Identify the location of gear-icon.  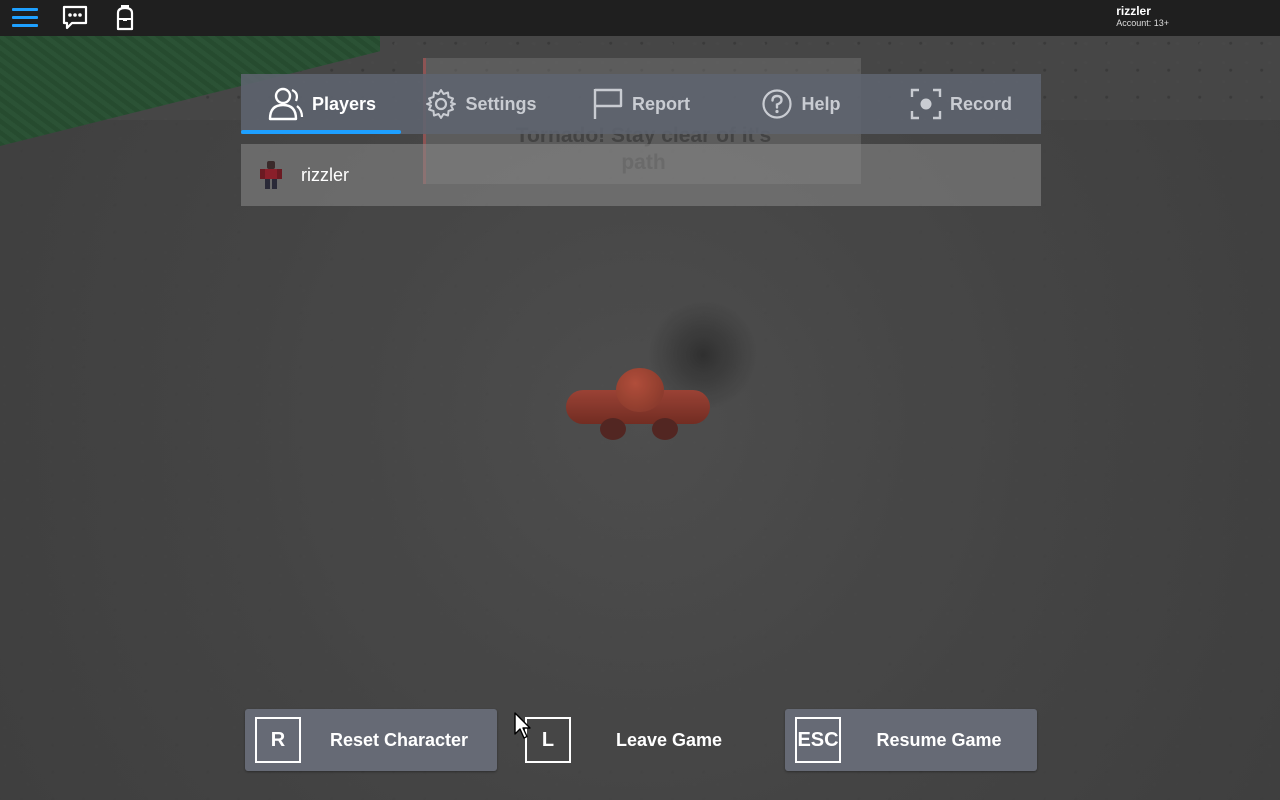
(441, 104).